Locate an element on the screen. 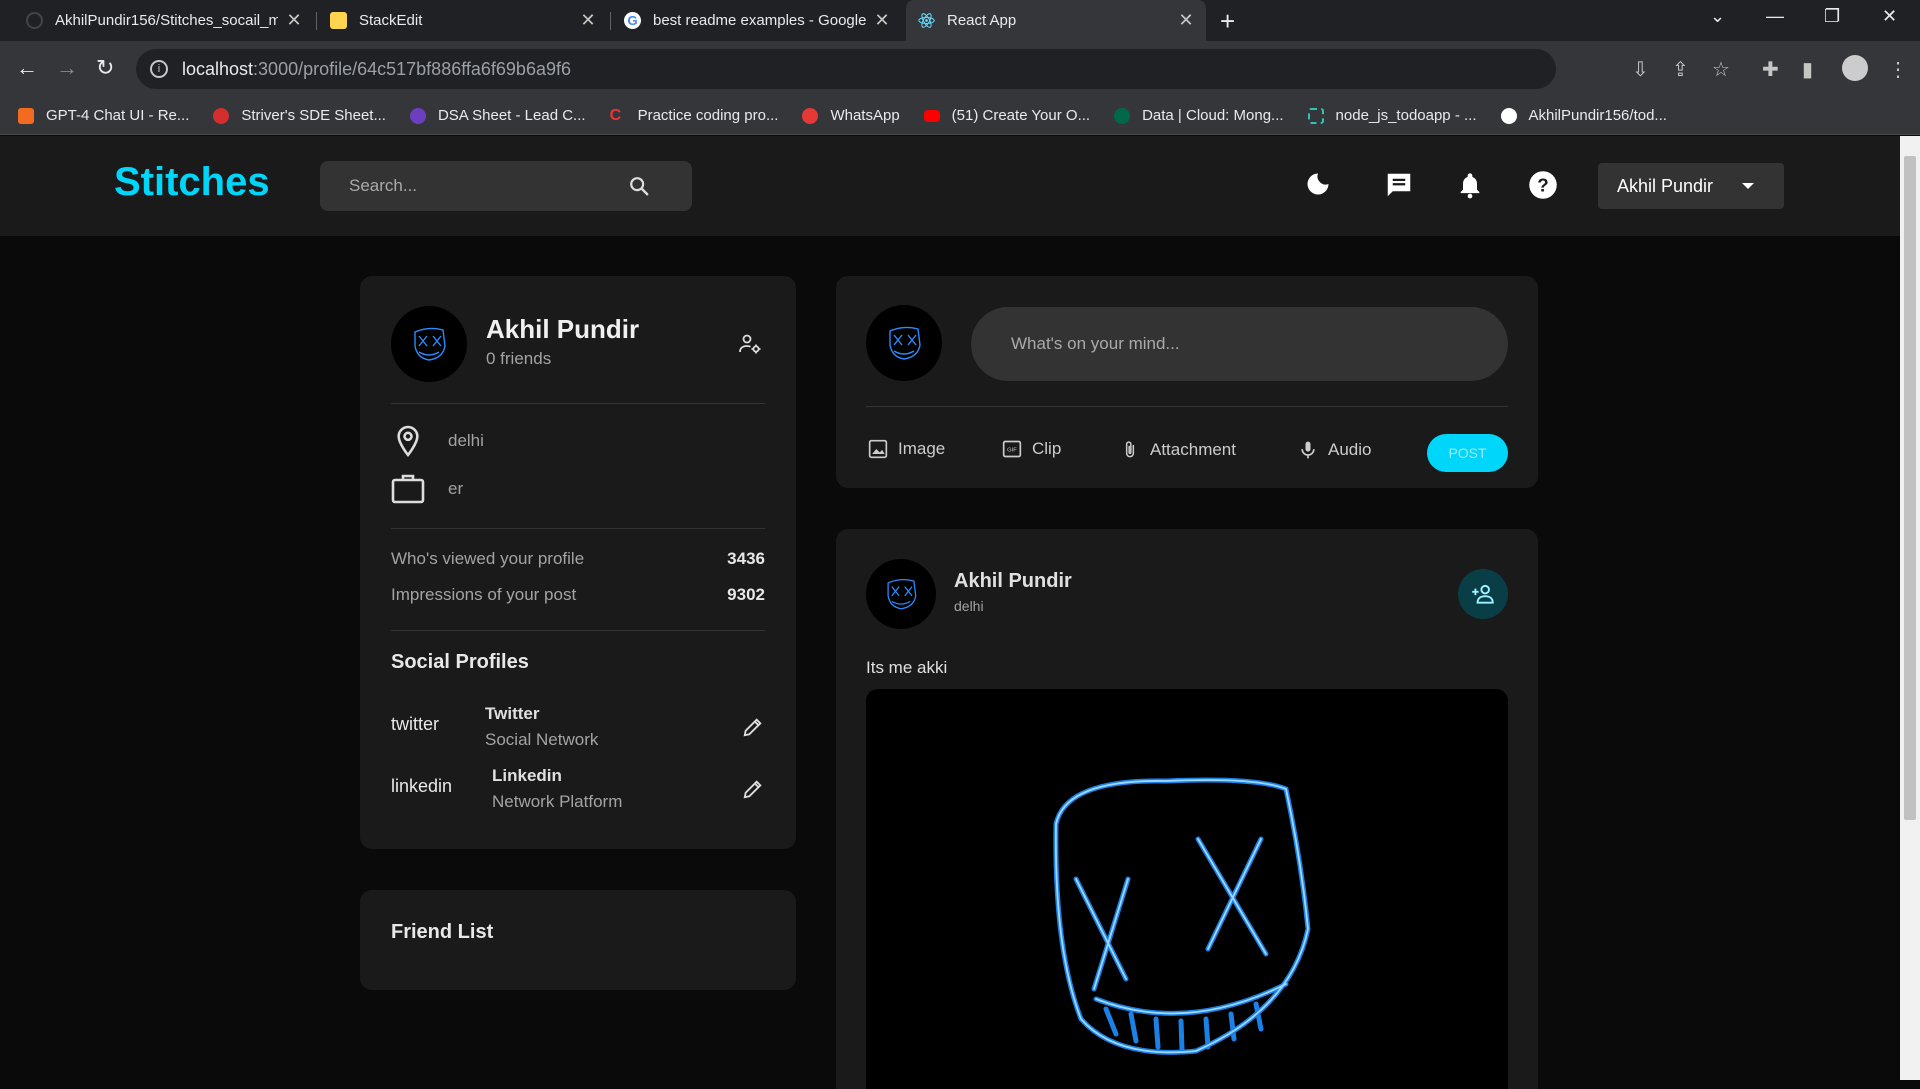 The height and width of the screenshot is (1089, 1920). profile-views-label: Who's viewed your profile is located at coordinates (488, 558).